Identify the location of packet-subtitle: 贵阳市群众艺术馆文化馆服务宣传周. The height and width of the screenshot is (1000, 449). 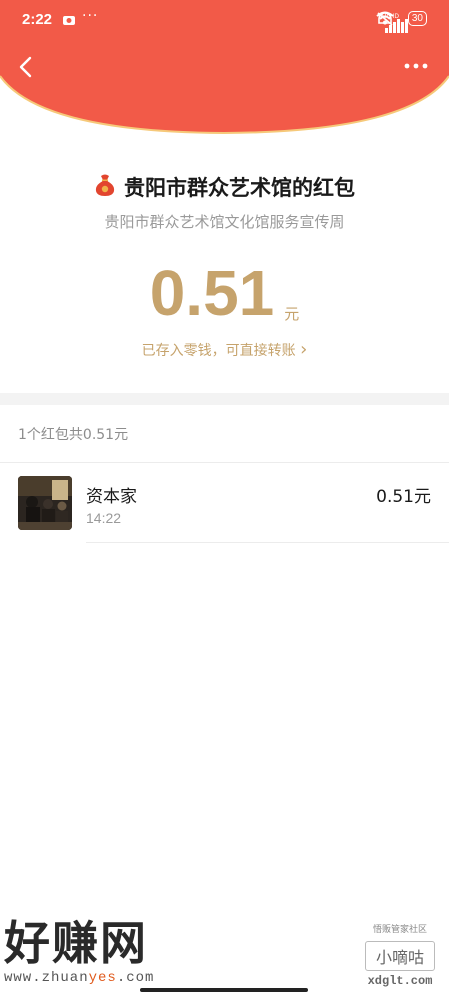
(224, 222).